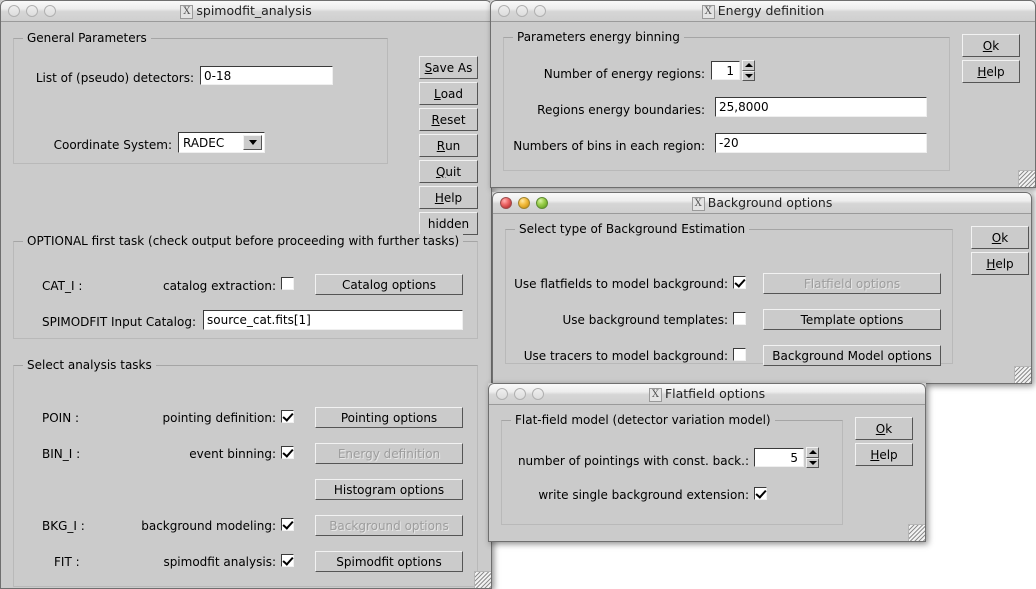 The width and height of the screenshot is (1036, 589). I want to click on save-as-label: ave As, so click(452, 67).